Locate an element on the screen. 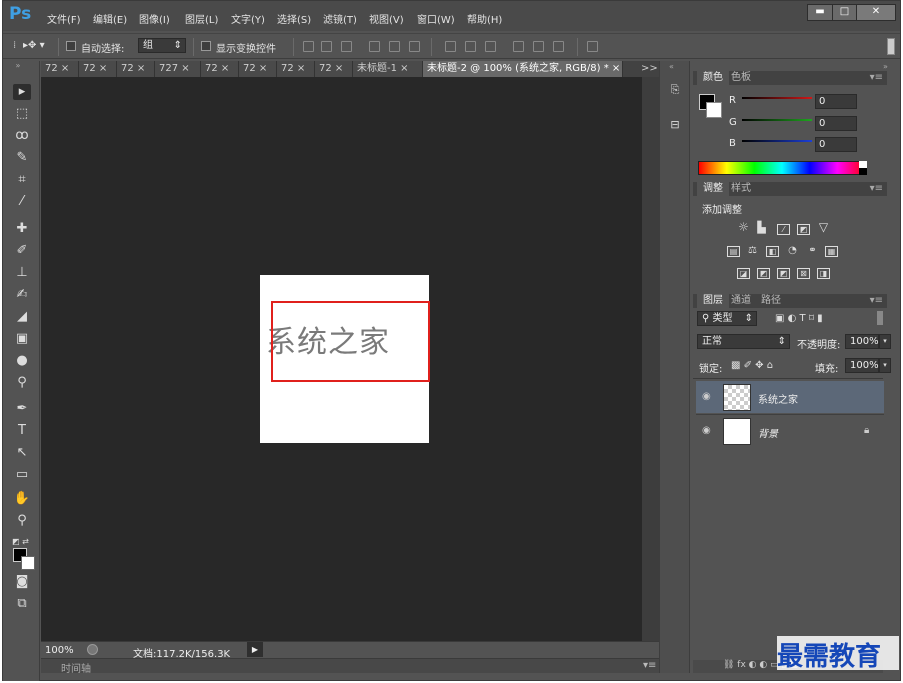 The image size is (903, 683). properties-panel-icon: ⊟ is located at coordinates (675, 125).